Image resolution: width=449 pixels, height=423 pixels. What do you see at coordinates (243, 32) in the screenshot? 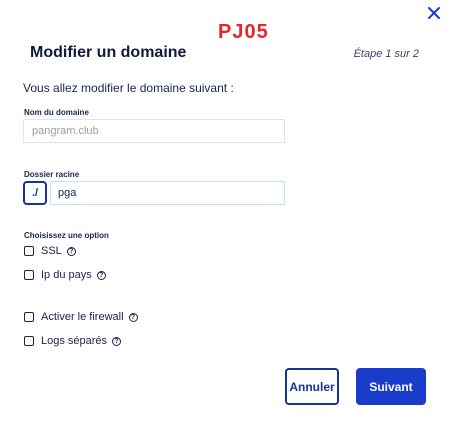
I see `red-tag-label: PJ05` at bounding box center [243, 32].